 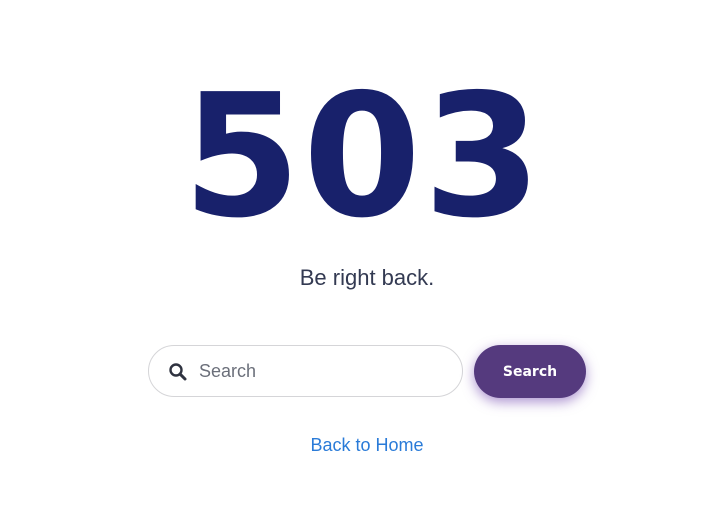 I want to click on search-icon, so click(x=178, y=372).